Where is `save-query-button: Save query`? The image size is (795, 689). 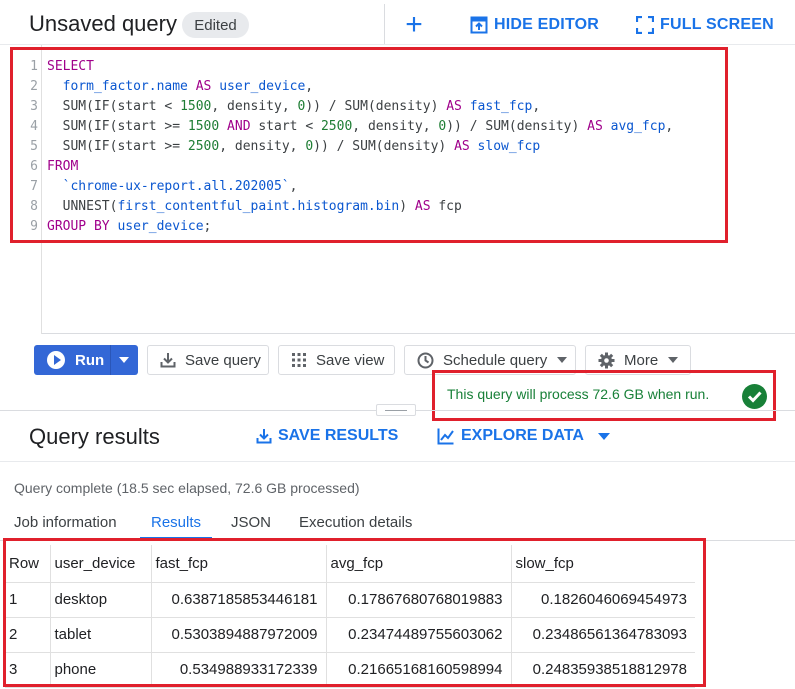 save-query-button: Save query is located at coordinates (208, 360).